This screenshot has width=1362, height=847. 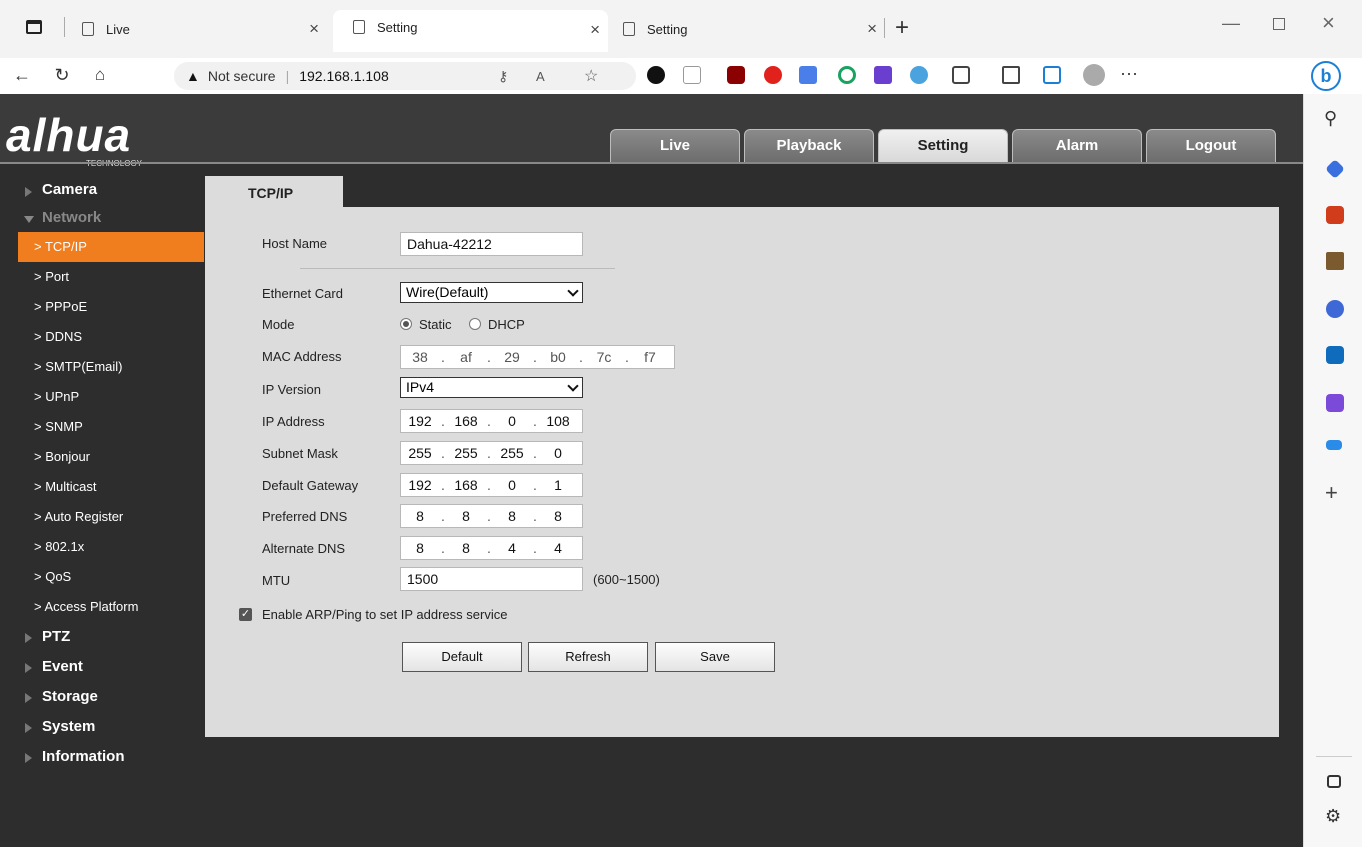 I want to click on nav-network: Network, so click(x=102, y=218).